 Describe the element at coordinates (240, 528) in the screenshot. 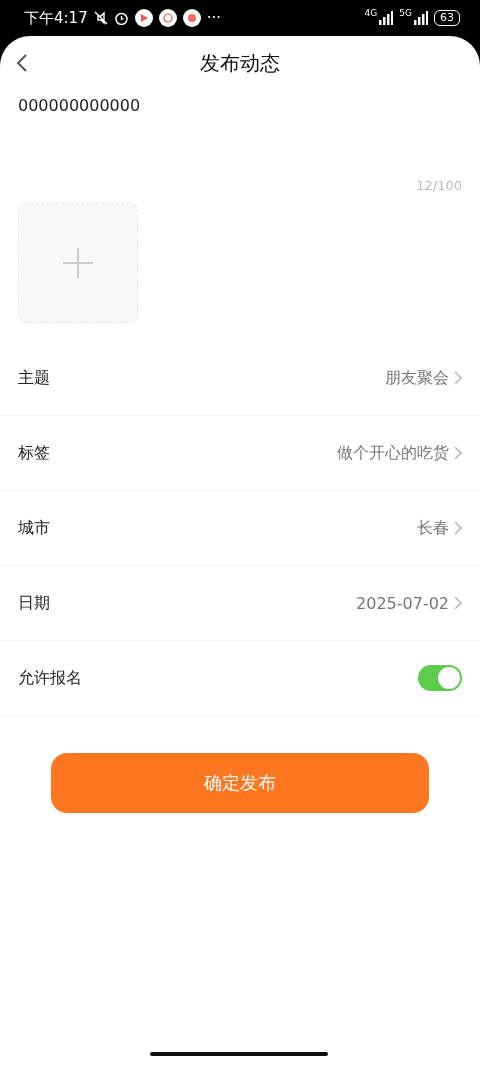

I see `form-row: 城市 长春` at that location.